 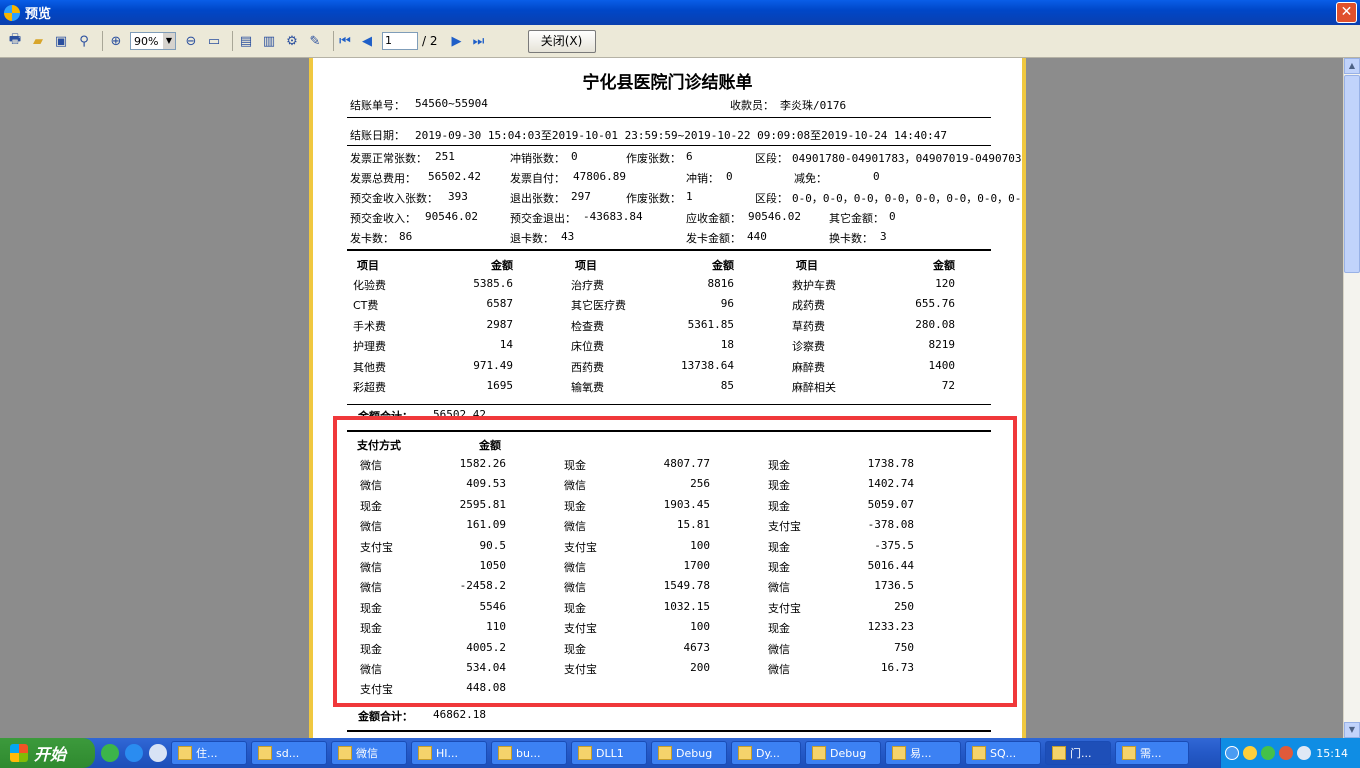 What do you see at coordinates (707, 365) in the screenshot?
I see `item-amount: 13738.64` at bounding box center [707, 365].